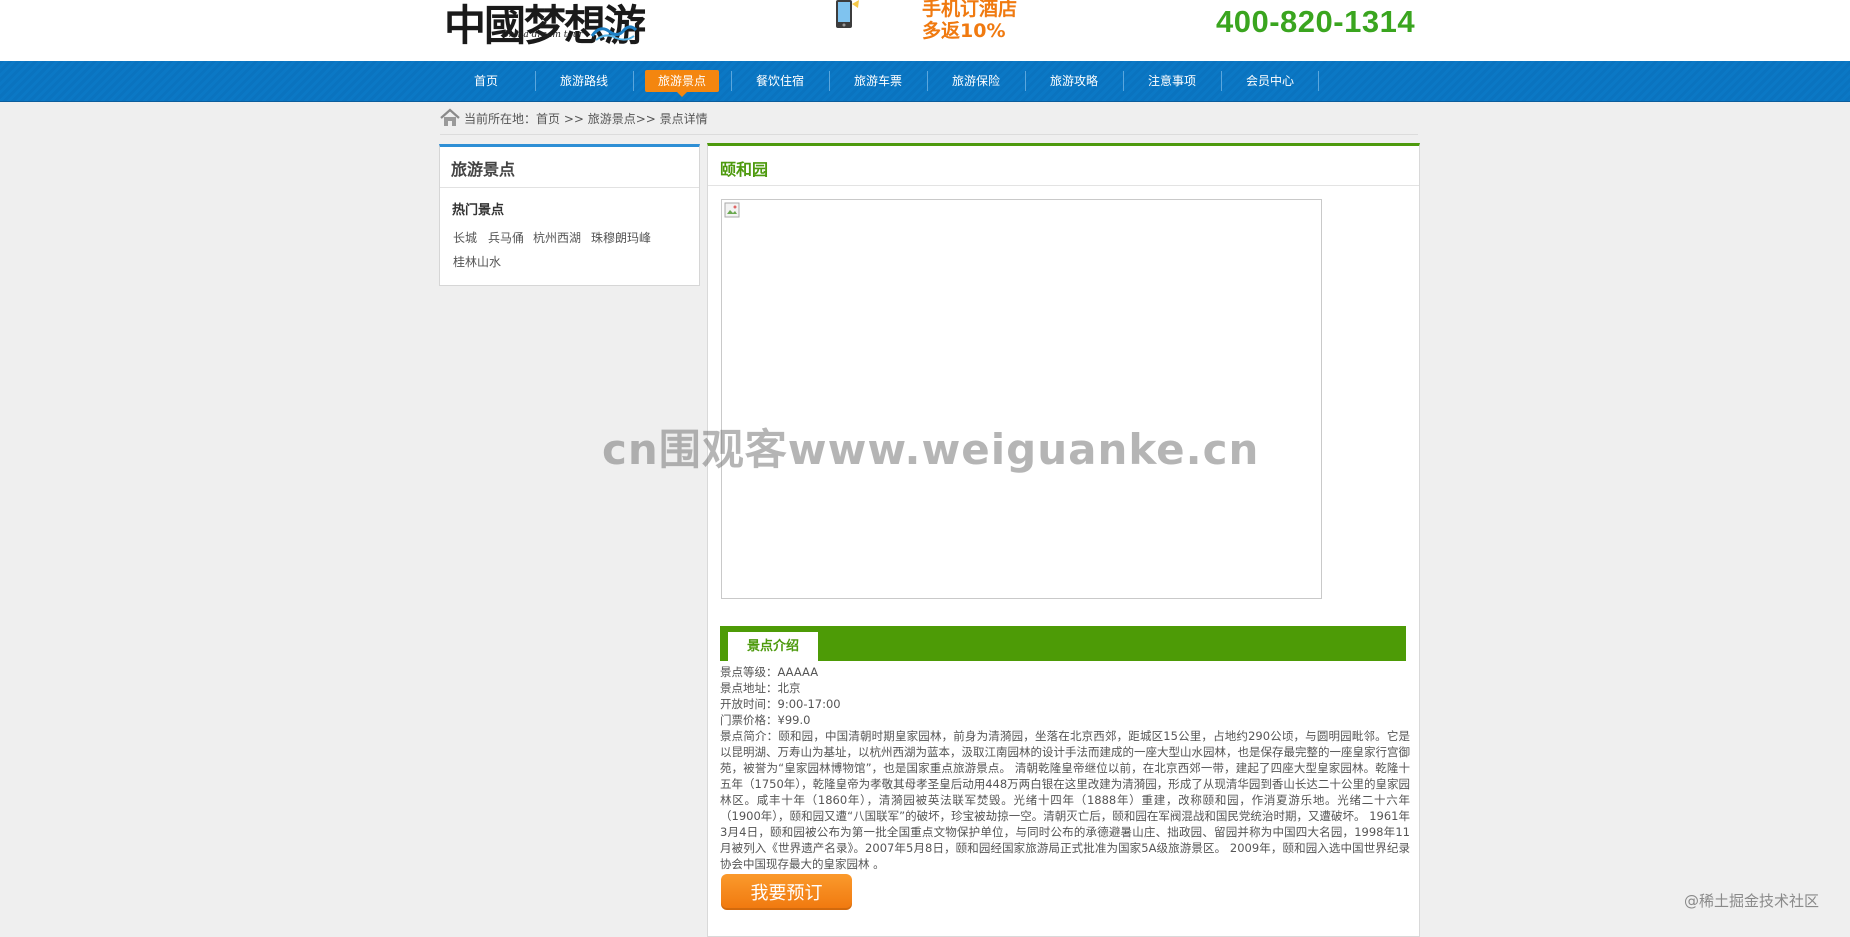 The image size is (1850, 937). Describe the element at coordinates (465, 237) in the screenshot. I see `hot-link-great-wall: 长城` at that location.